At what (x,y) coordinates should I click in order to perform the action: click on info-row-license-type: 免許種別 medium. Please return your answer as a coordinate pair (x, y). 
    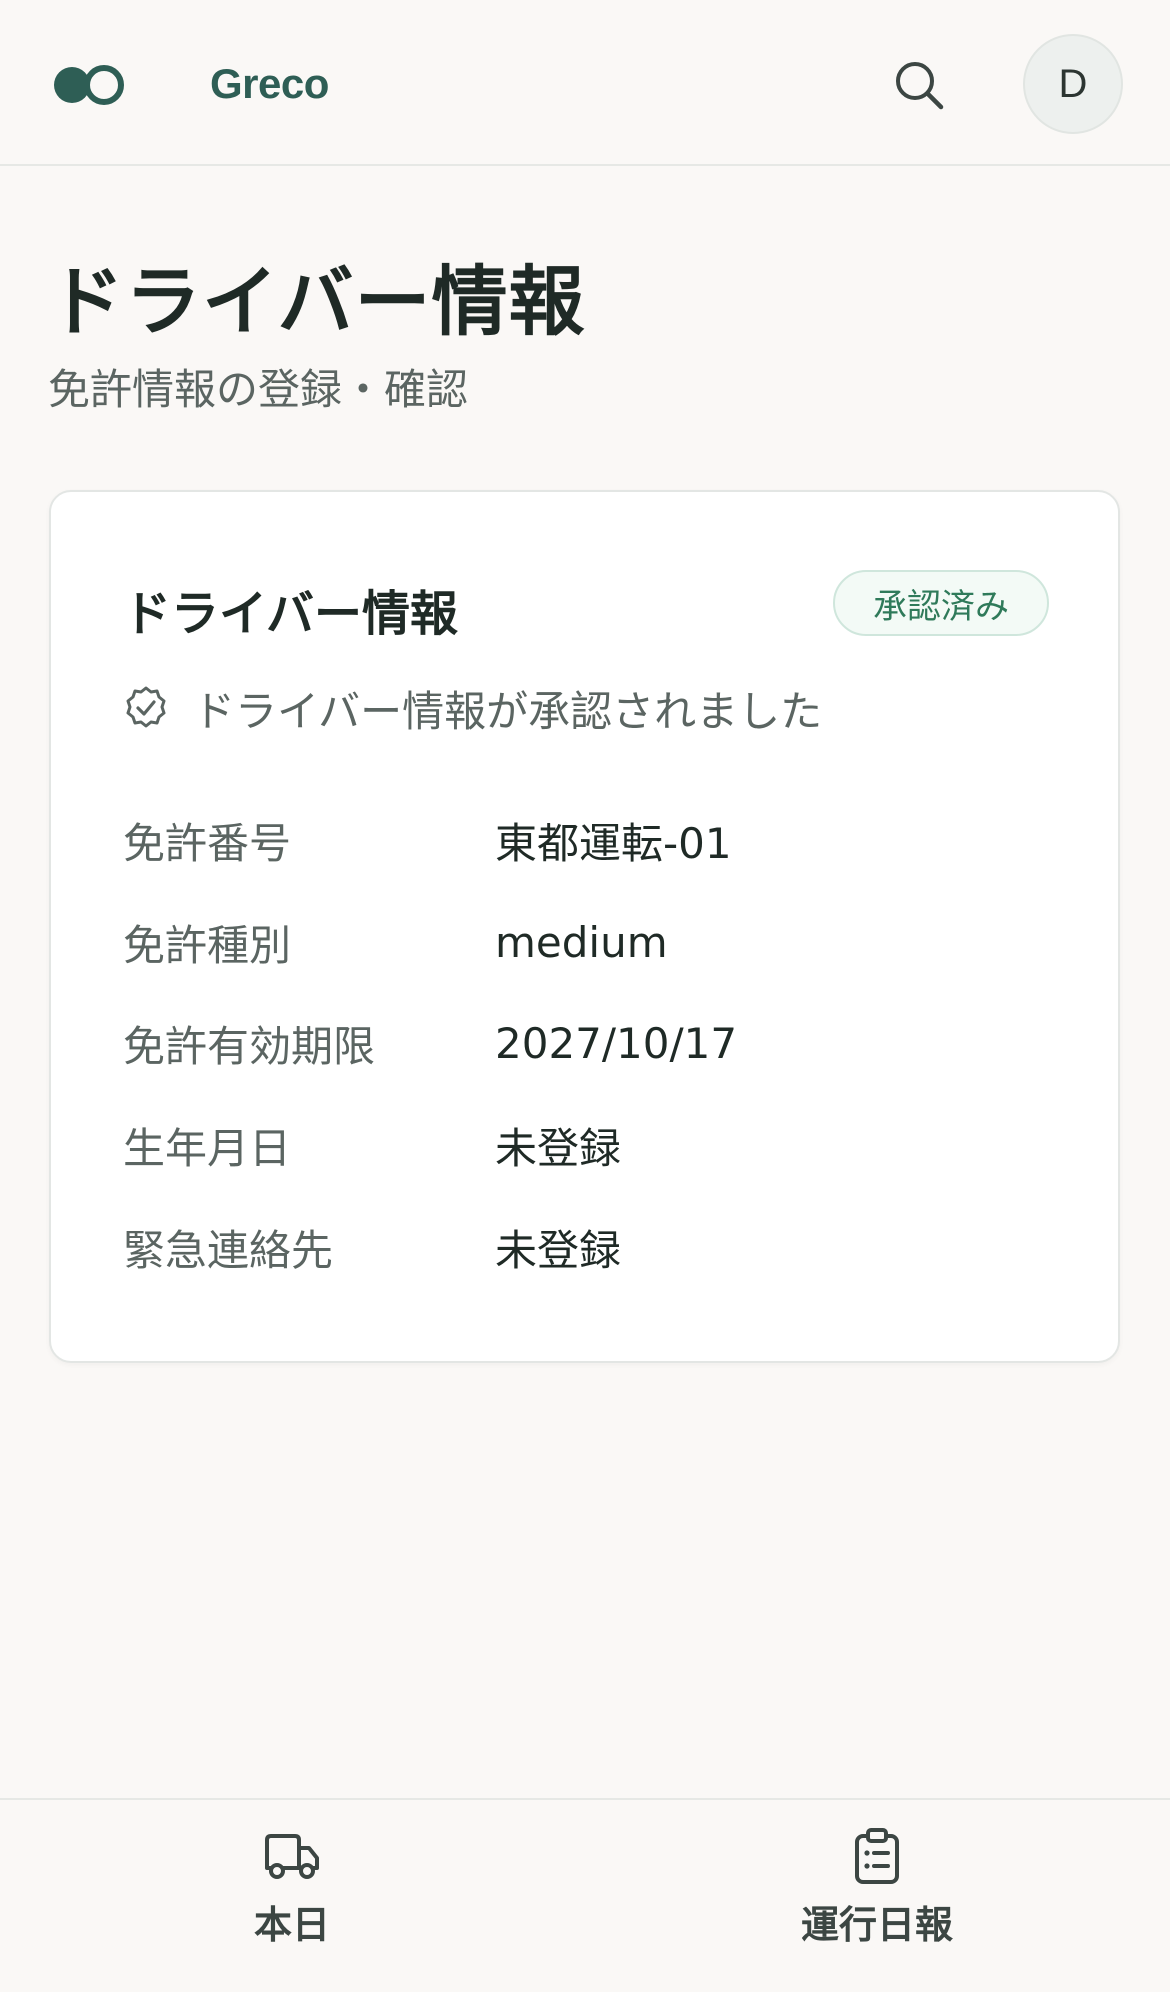
    Looking at the image, I should click on (583, 942).